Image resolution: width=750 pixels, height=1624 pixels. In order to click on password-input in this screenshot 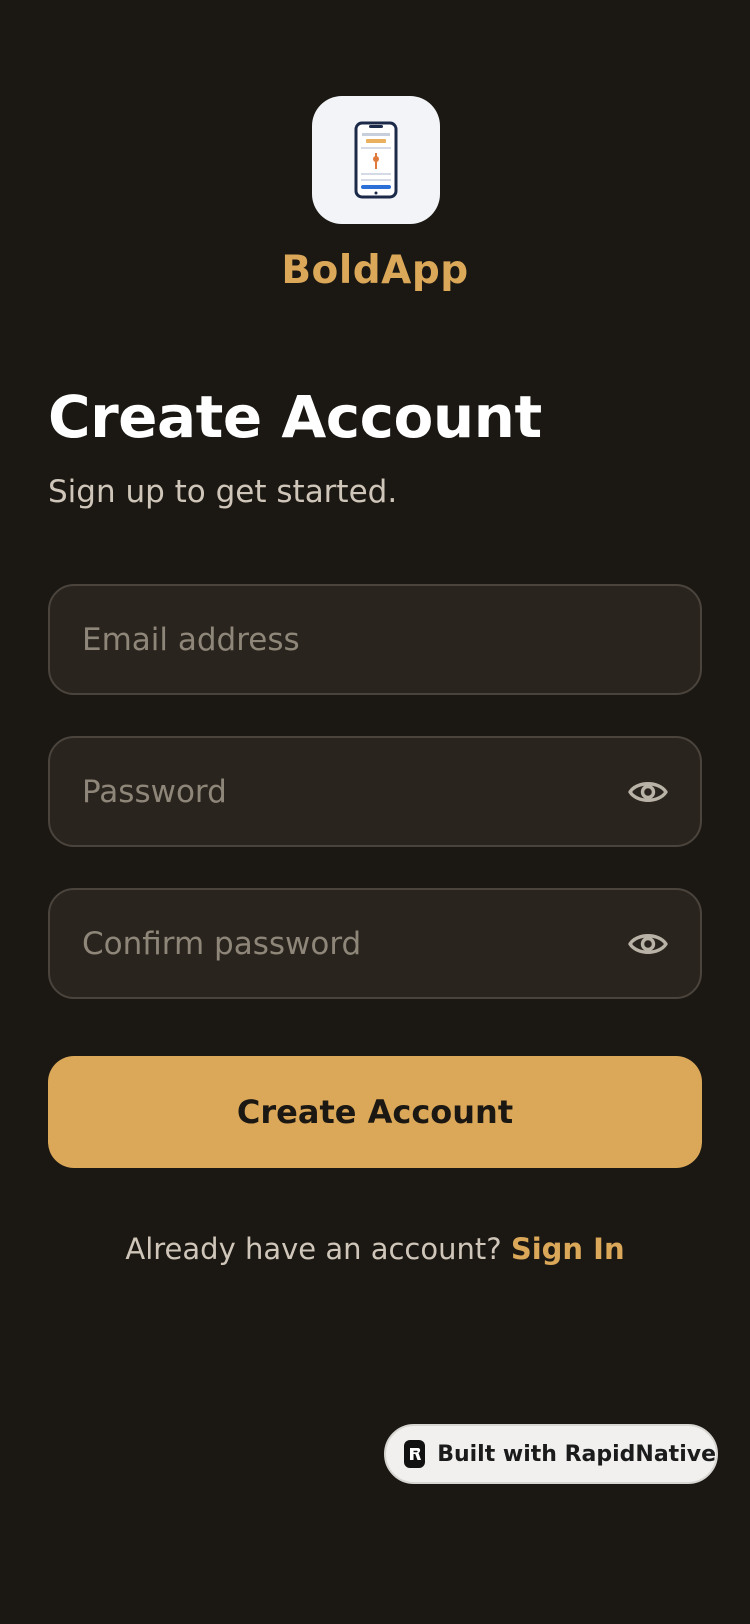, I will do `click(352, 791)`.